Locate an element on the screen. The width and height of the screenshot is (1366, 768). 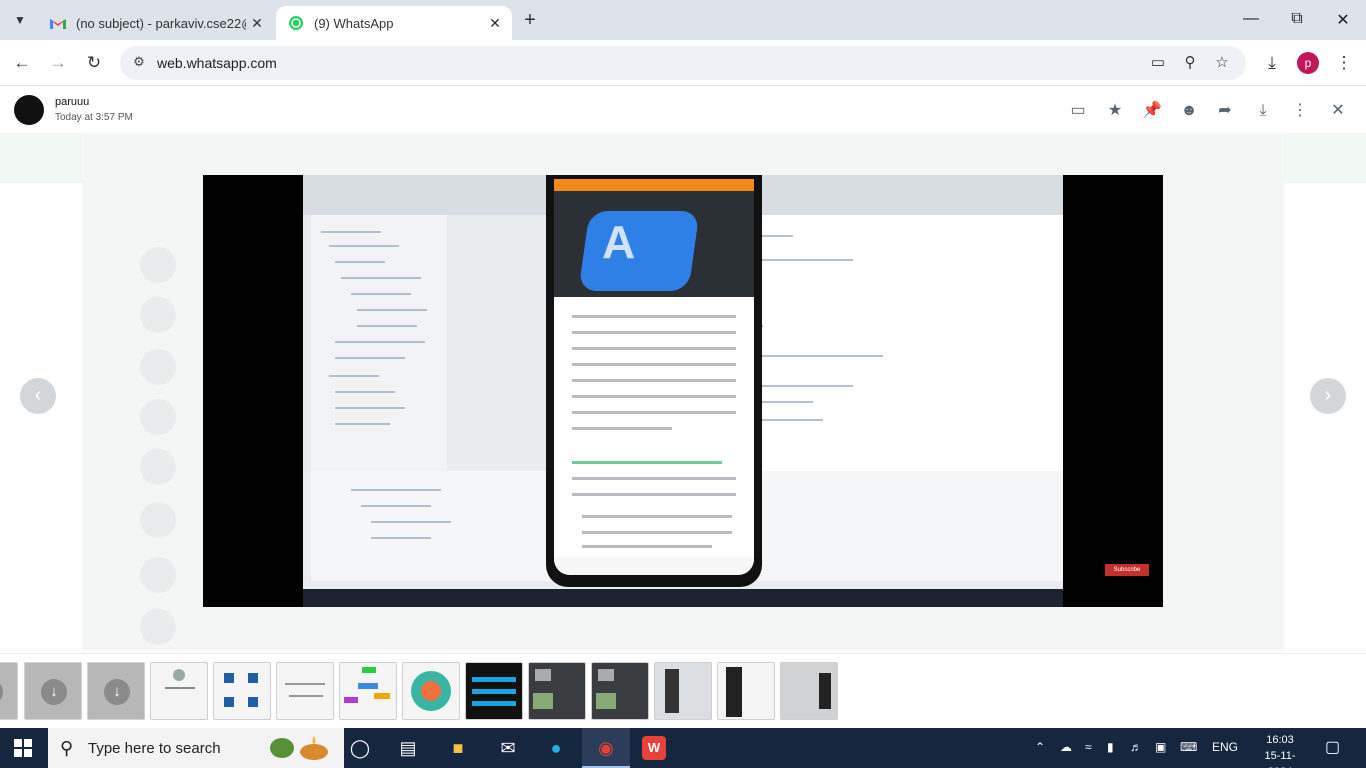
browser-toolbar: ← → ↻ ⚙ web.whatsapp.com ▭ ⚲ ☆ ⤓ p ⋮ is located at coordinates (683, 63).